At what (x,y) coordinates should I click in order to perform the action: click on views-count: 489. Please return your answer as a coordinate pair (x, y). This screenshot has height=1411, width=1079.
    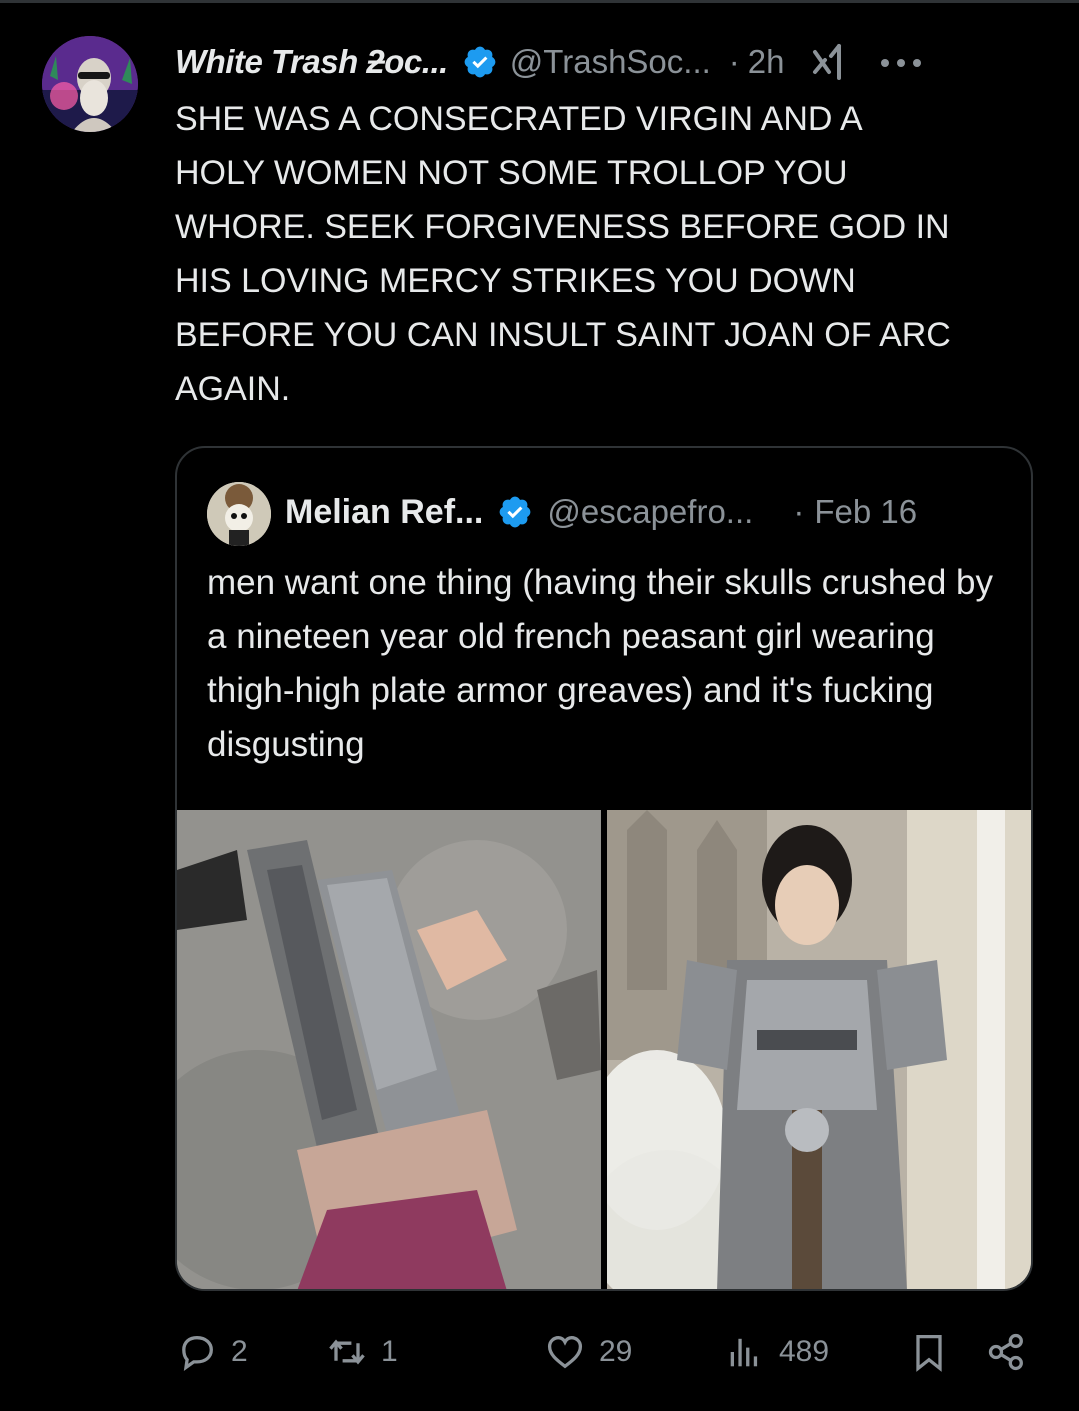
    Looking at the image, I should click on (804, 1351).